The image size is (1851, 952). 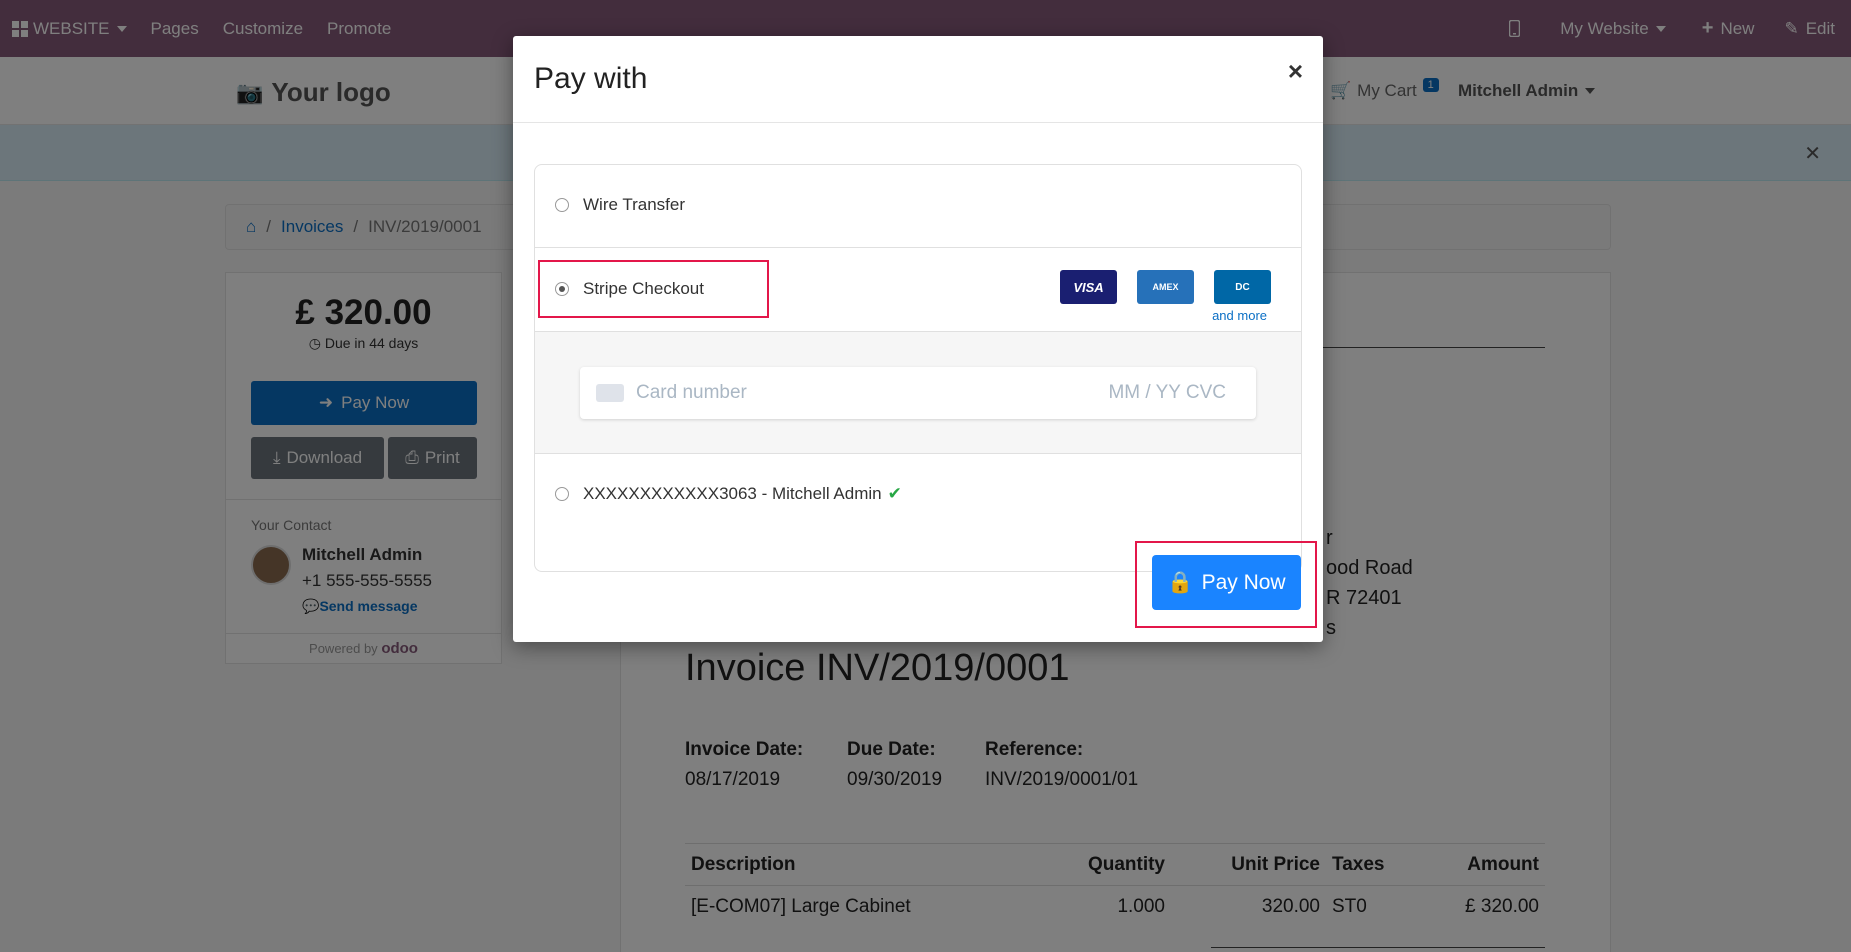 I want to click on diners-club-icon: DC, so click(x=1242, y=287).